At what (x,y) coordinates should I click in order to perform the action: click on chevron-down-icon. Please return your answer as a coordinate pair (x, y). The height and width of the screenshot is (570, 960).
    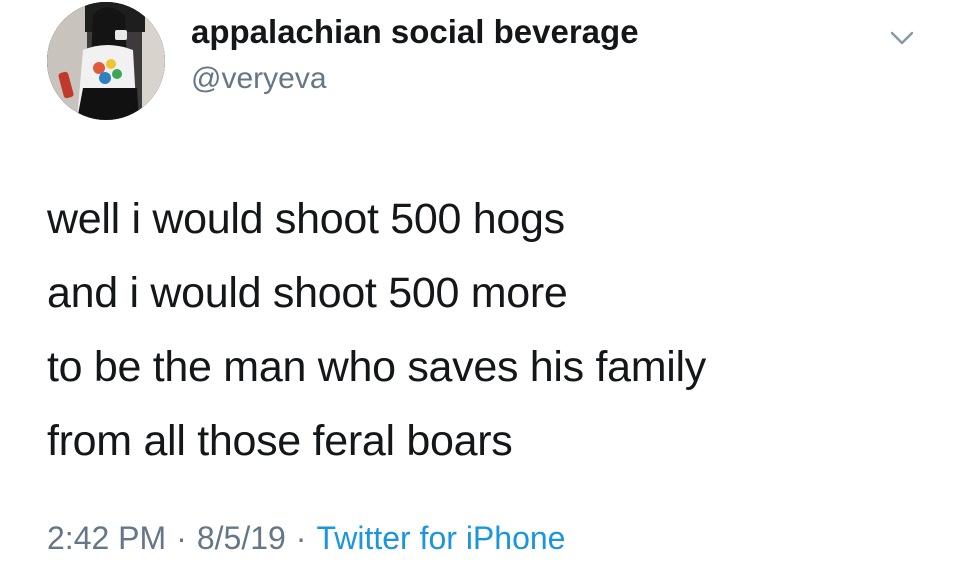
    Looking at the image, I should click on (902, 38).